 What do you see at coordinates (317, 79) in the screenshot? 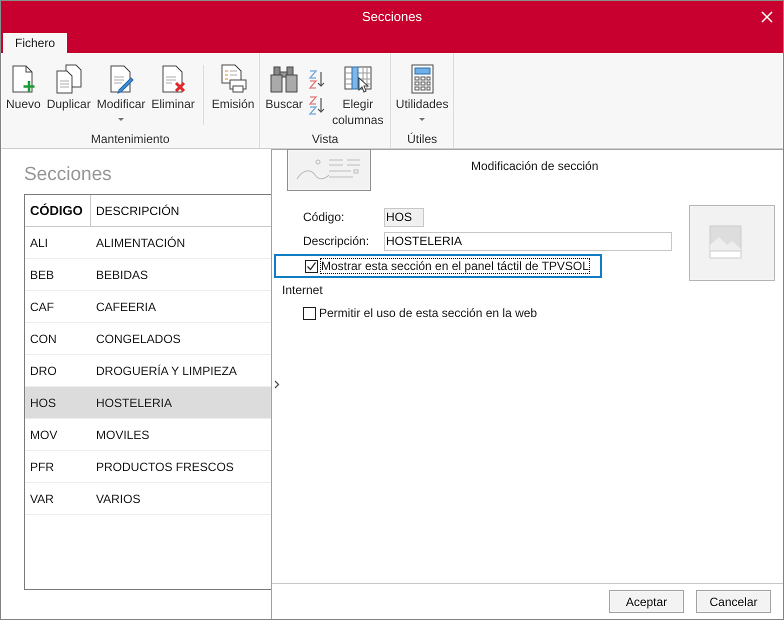
I see `sort-ascending-icon` at bounding box center [317, 79].